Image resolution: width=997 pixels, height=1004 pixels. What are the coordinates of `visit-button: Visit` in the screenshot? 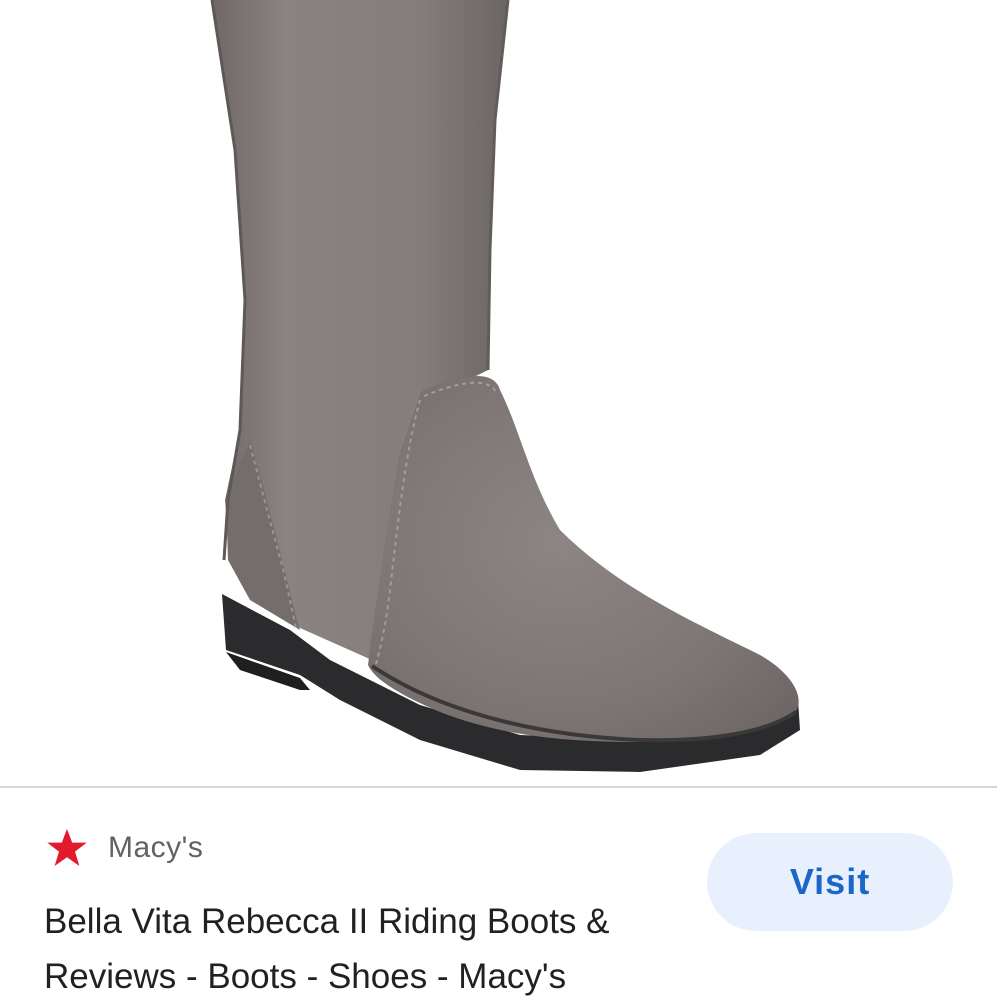 It's located at (830, 882).